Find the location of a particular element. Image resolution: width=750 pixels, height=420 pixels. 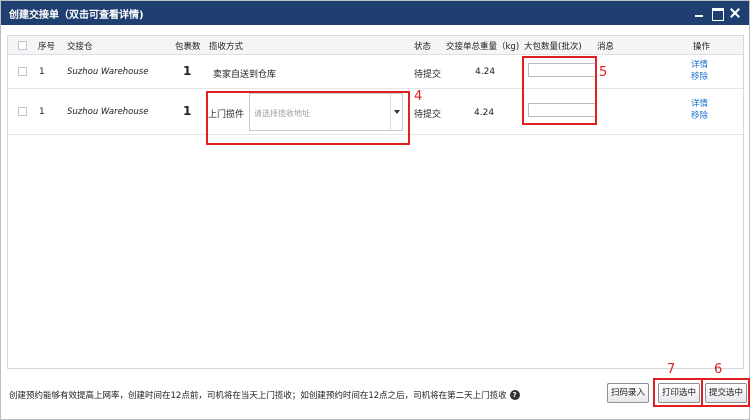

window-controls is located at coordinates (717, 13).